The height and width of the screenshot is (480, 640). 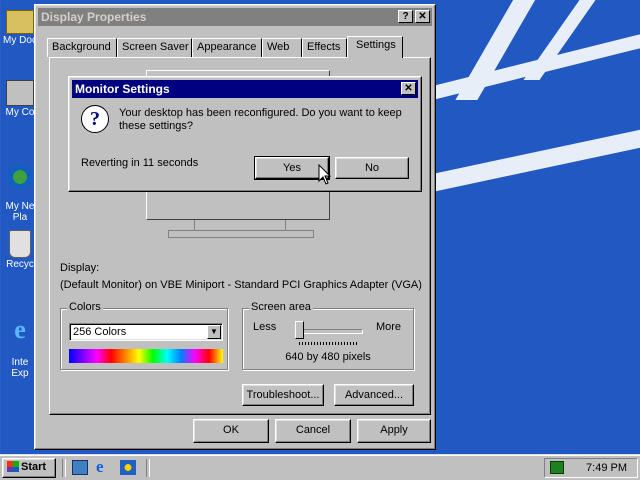 What do you see at coordinates (245, 89) in the screenshot?
I see `dialog-titlebar: Monitor Settings ✕` at bounding box center [245, 89].